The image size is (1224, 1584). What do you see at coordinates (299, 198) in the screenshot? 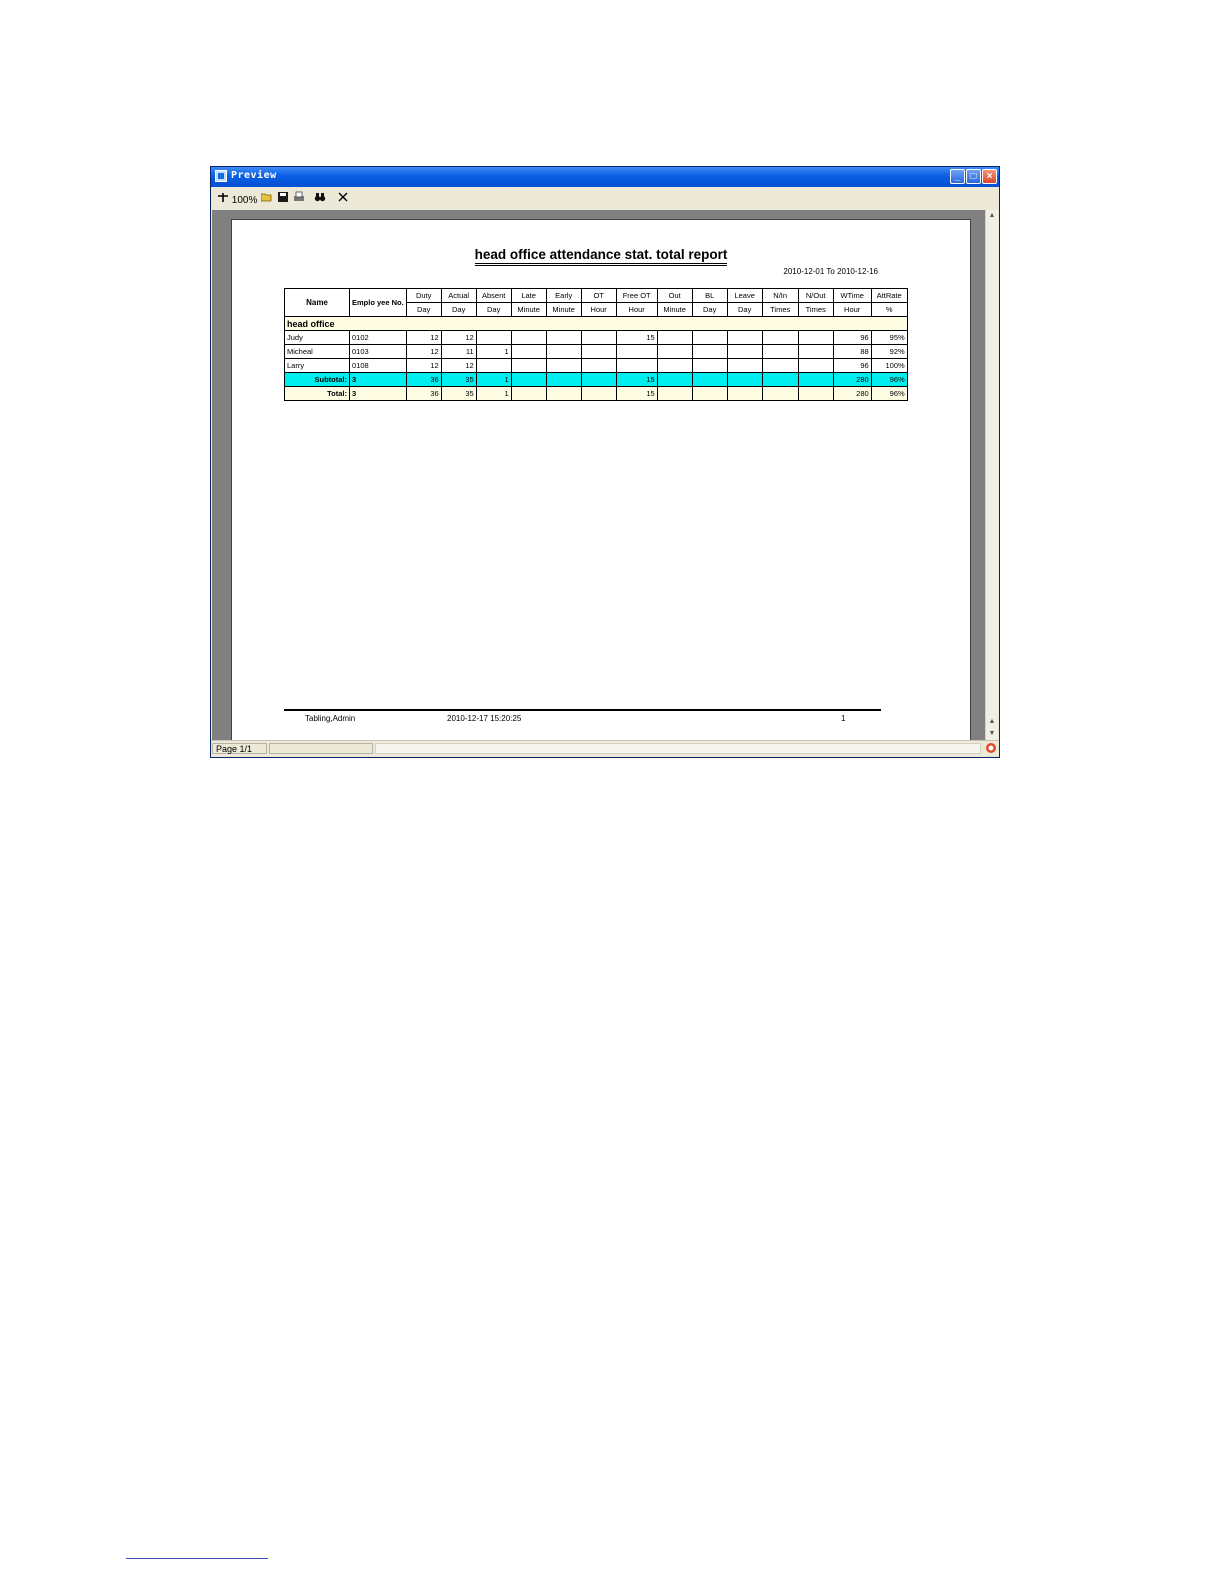
I see `print-button` at bounding box center [299, 198].